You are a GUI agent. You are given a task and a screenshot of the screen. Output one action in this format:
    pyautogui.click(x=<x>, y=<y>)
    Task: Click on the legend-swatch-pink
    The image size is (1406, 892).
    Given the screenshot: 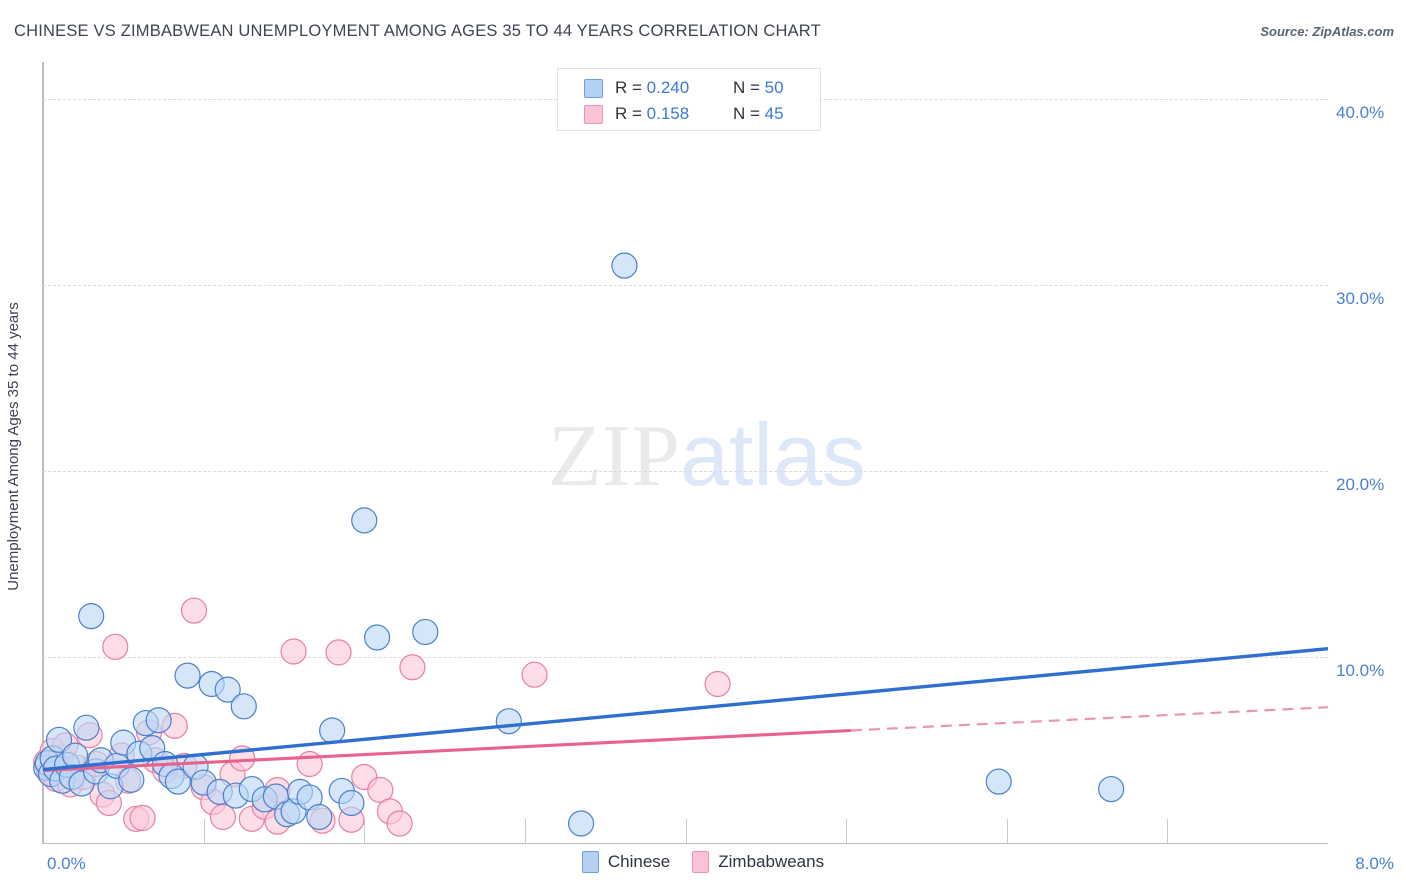 What is the action you would take?
    pyautogui.click(x=701, y=862)
    